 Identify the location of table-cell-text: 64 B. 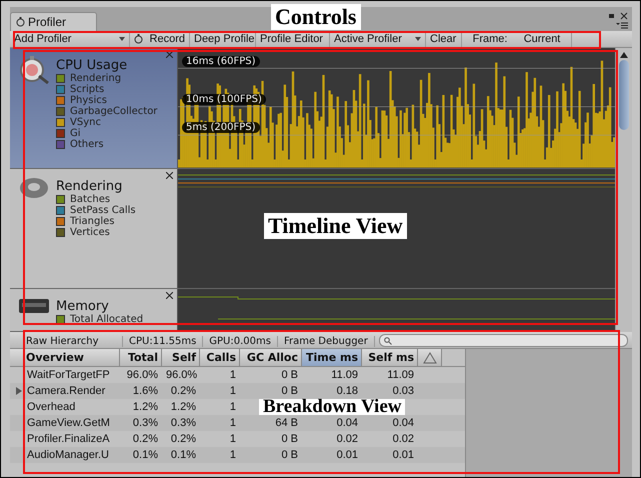
(286, 423).